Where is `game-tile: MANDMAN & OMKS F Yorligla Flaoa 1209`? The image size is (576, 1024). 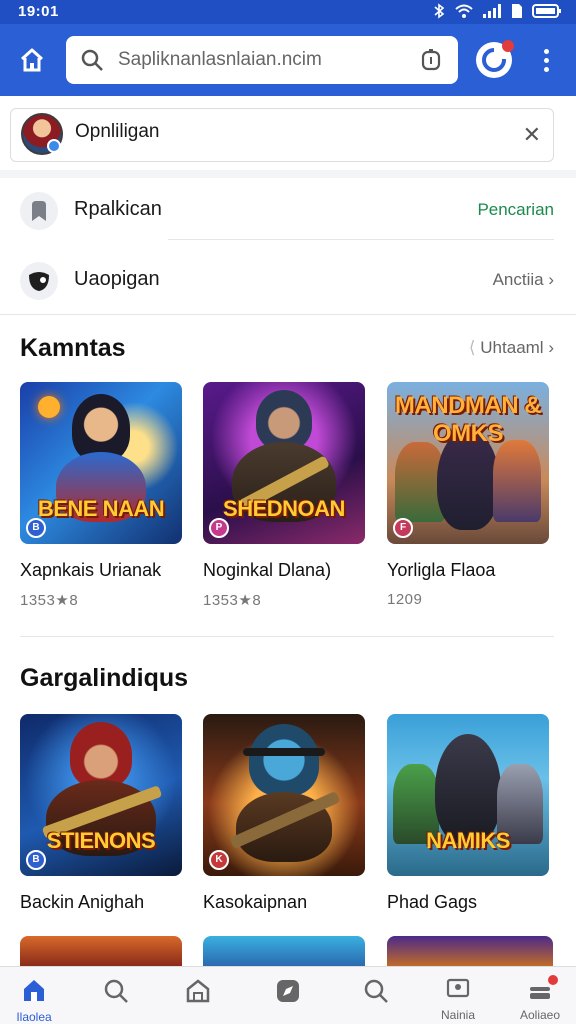
game-tile: MANDMAN & OMKS F Yorligla Flaoa 1209 is located at coordinates (468, 495).